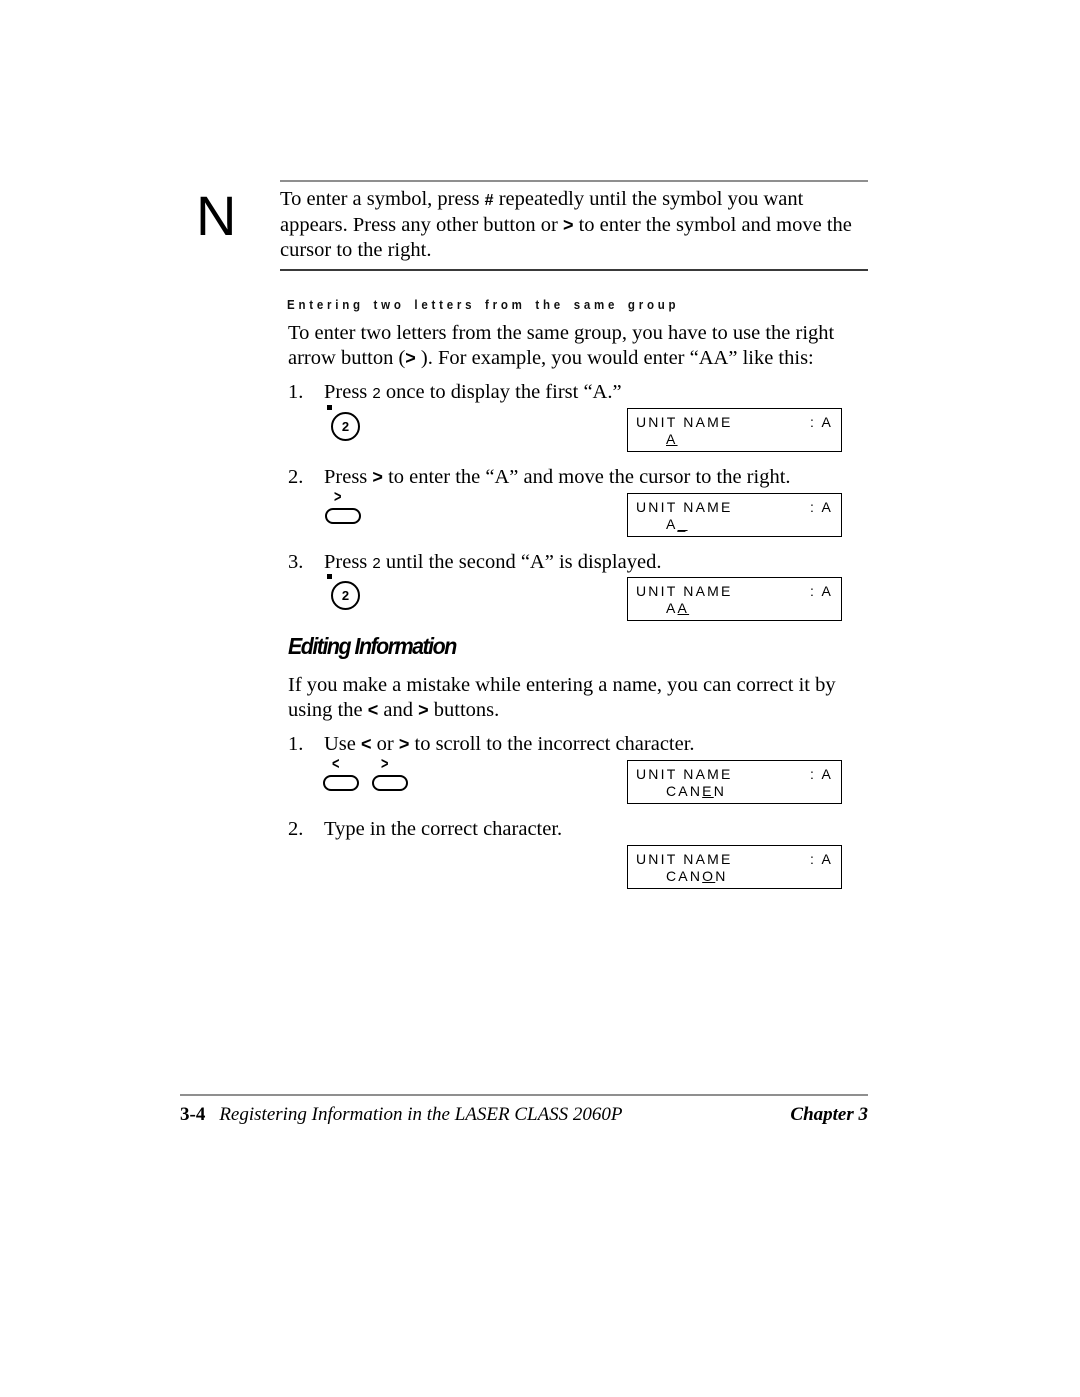  Describe the element at coordinates (708, 791) in the screenshot. I see `lcd-cursor-char: E` at that location.